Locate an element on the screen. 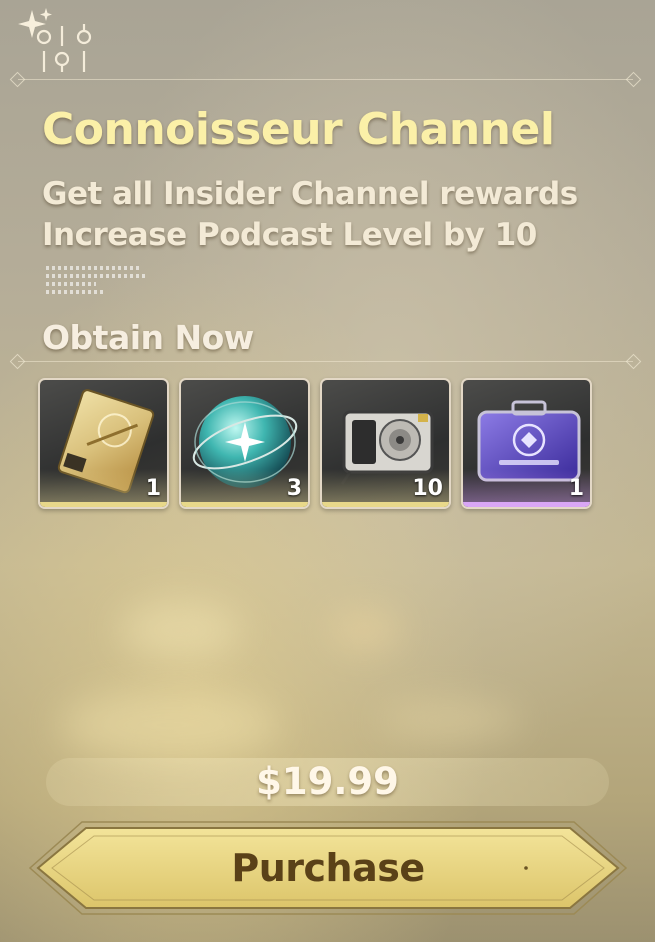 The width and height of the screenshot is (655, 942). description-line-1: Get all Insider Channel rewards is located at coordinates (310, 194).